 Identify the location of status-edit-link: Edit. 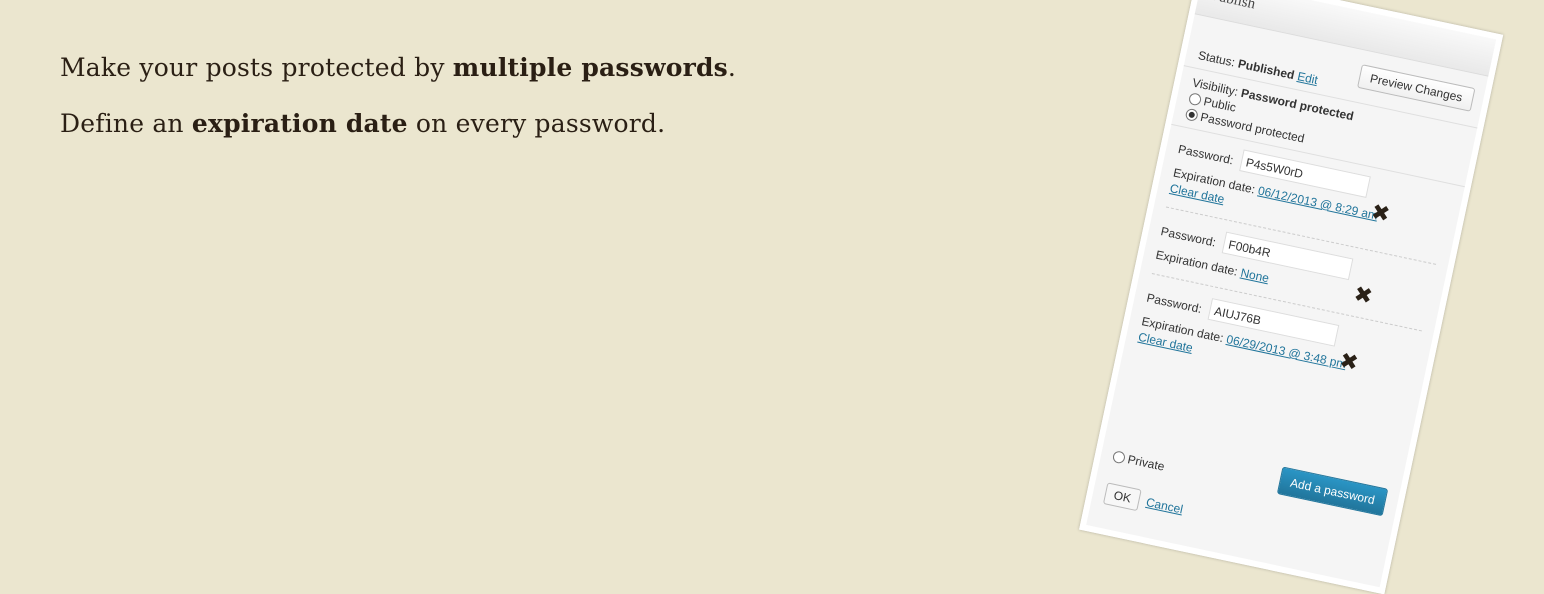
(1307, 78).